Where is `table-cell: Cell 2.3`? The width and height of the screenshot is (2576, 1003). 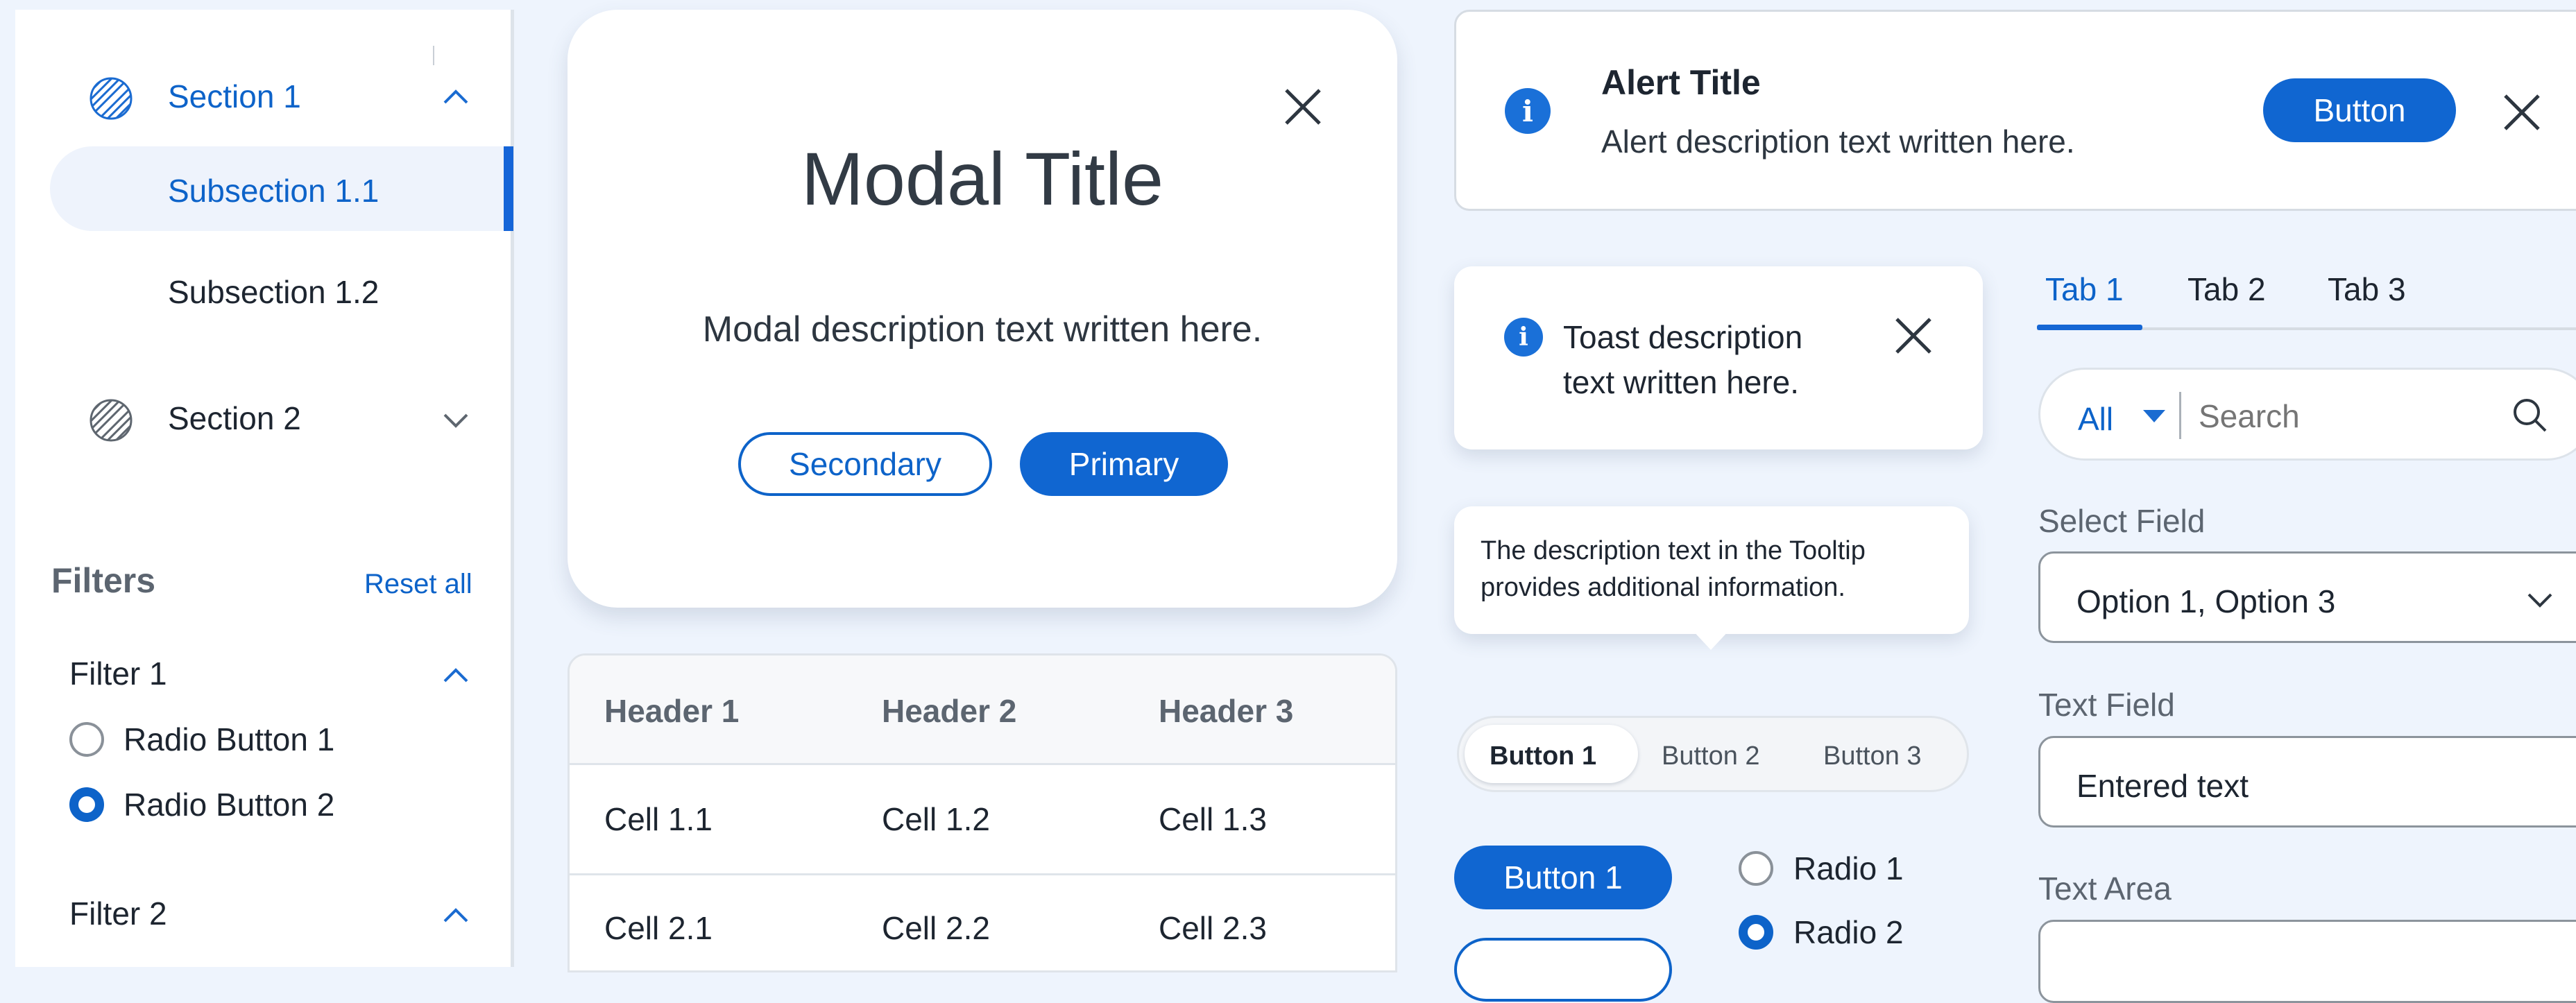 table-cell: Cell 2.3 is located at coordinates (1213, 928).